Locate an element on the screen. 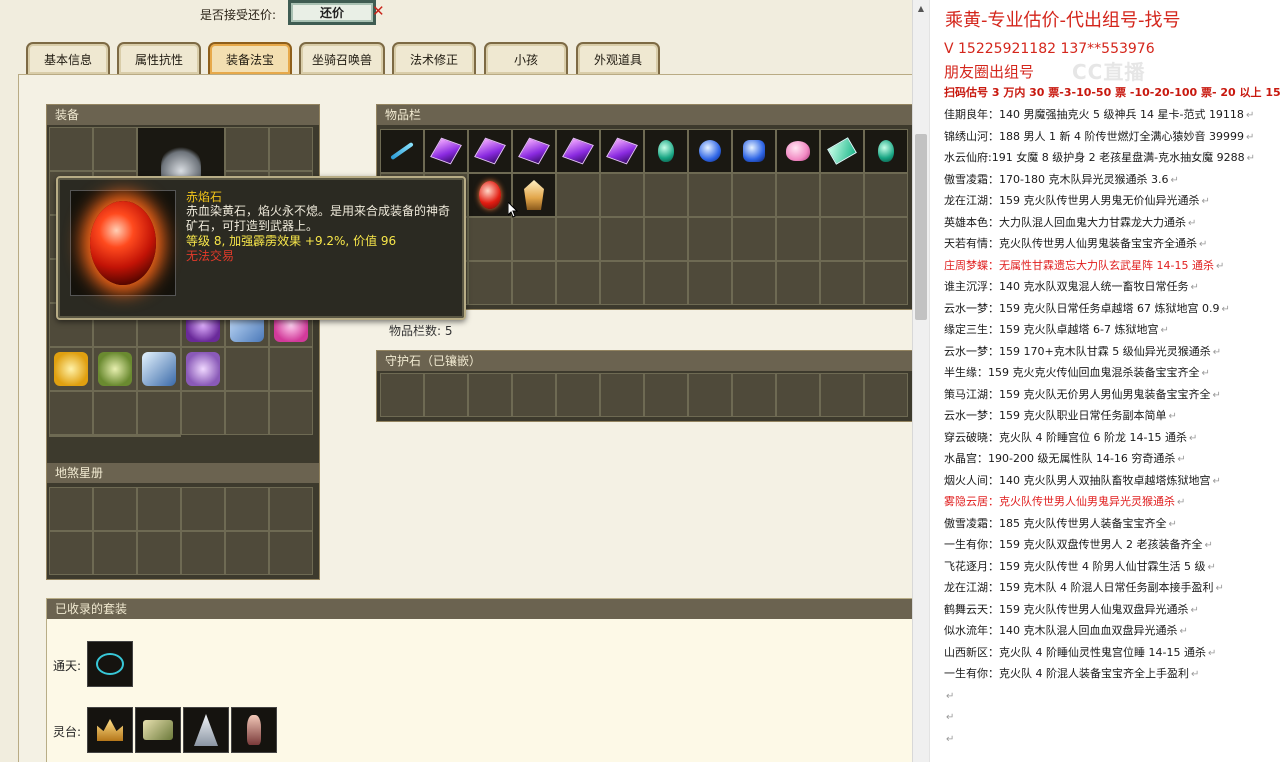 The image size is (1280, 762). sky-ring-icon is located at coordinates (110, 664).